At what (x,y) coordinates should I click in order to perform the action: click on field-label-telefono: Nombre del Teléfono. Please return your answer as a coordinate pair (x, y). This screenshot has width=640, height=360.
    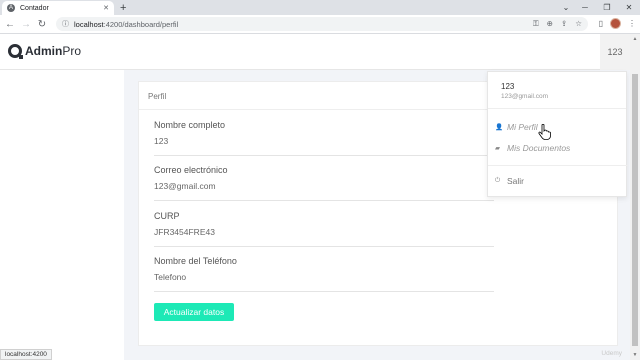
    Looking at the image, I should click on (195, 261).